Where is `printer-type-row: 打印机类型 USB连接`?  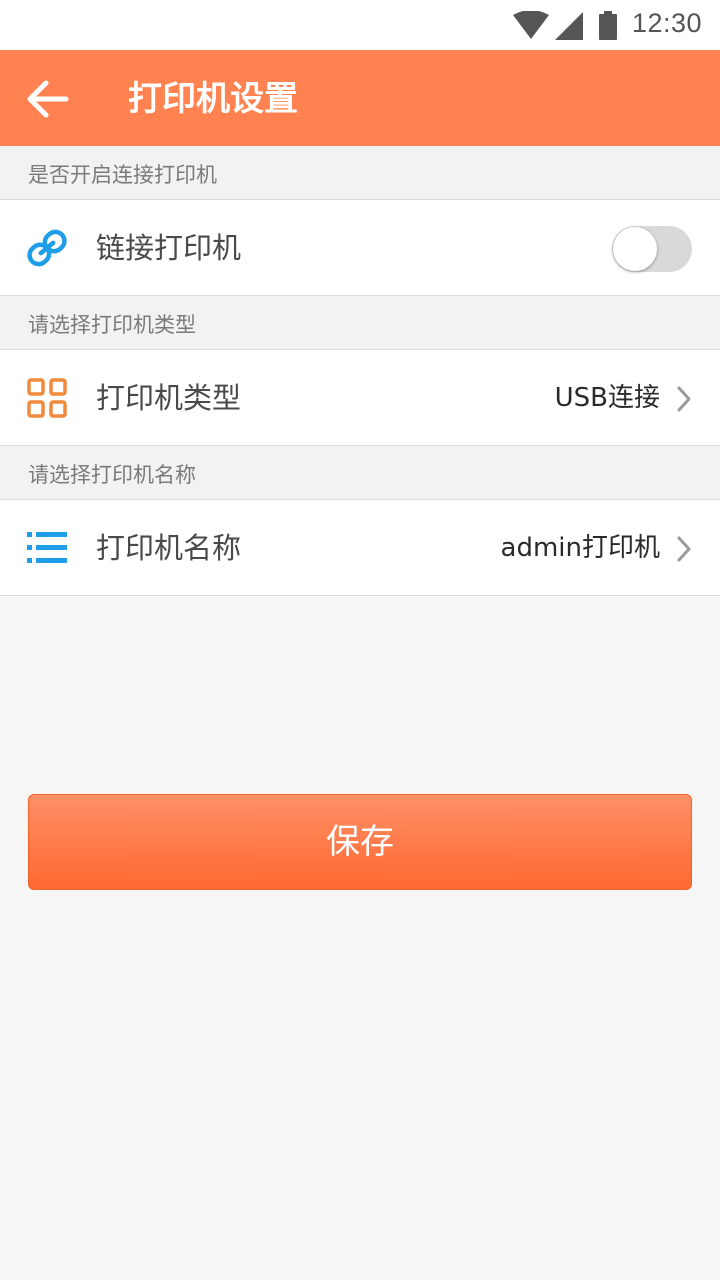
printer-type-row: 打印机类型 USB连接 is located at coordinates (360, 398).